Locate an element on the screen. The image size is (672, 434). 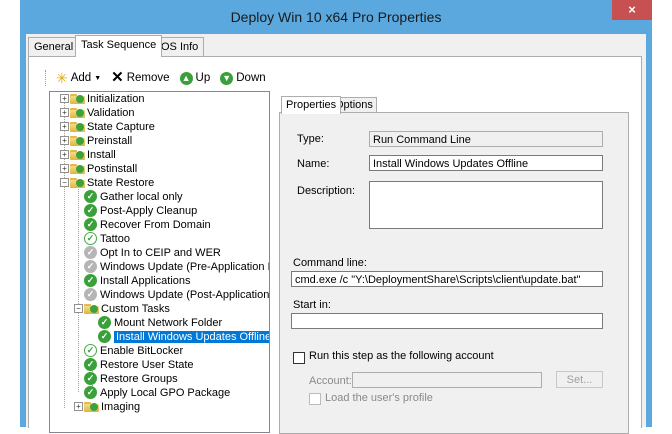
expander-validation: + is located at coordinates (64, 112).